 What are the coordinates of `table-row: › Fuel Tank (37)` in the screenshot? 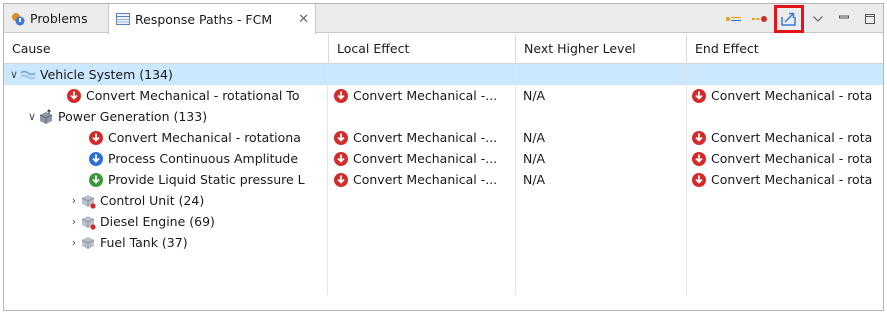 It's located at (443, 242).